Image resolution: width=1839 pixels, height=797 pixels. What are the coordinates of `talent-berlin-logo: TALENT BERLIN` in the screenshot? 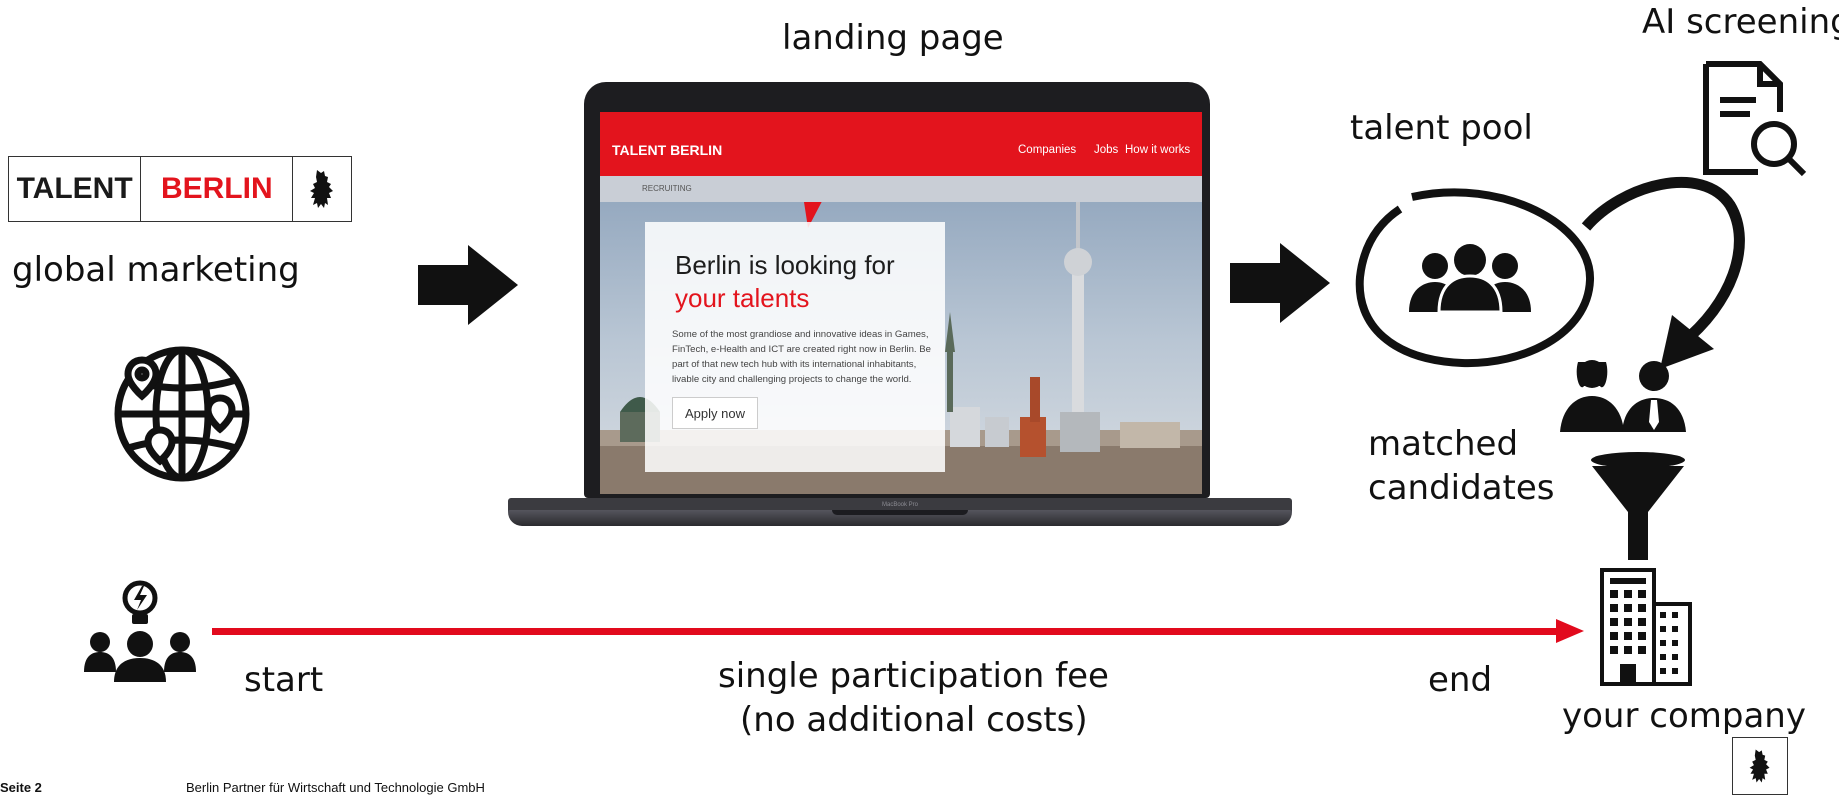 It's located at (180, 189).